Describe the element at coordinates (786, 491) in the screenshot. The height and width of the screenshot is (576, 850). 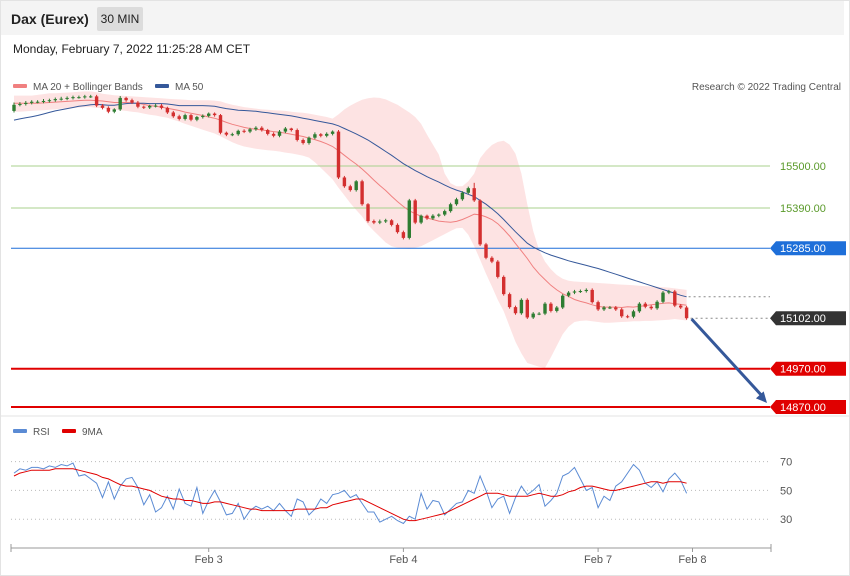
I see `rsi-tick-label: 50` at that location.